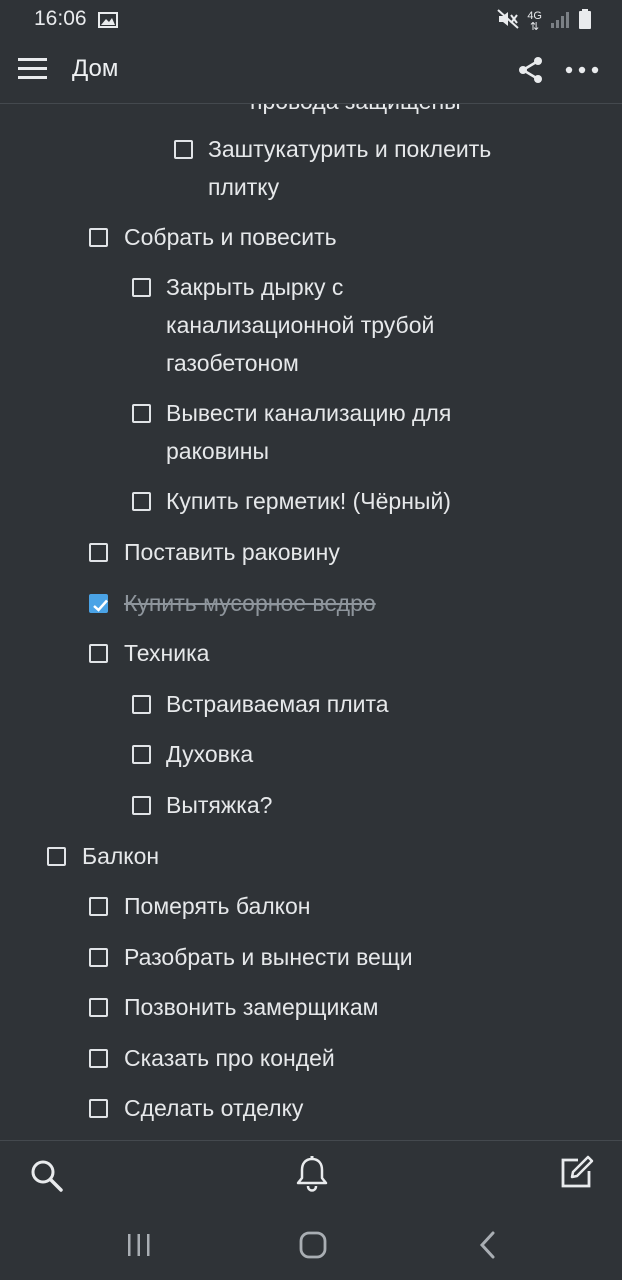 The image size is (622, 1280). I want to click on item-text: Вытяжка?, so click(219, 805).